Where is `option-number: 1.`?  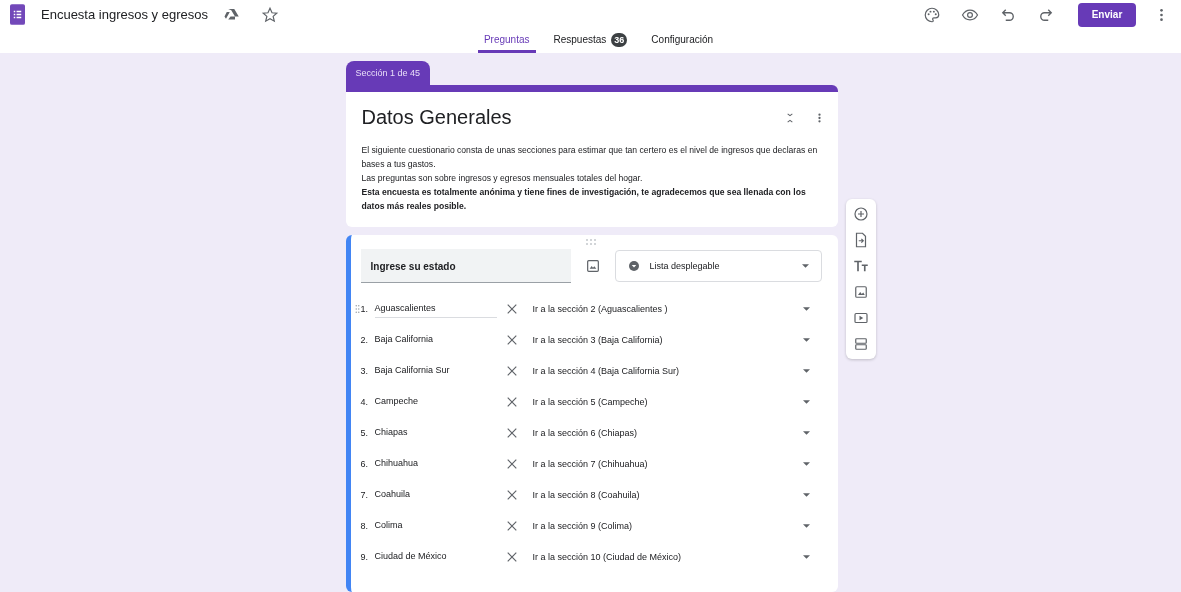 option-number: 1. is located at coordinates (364, 308).